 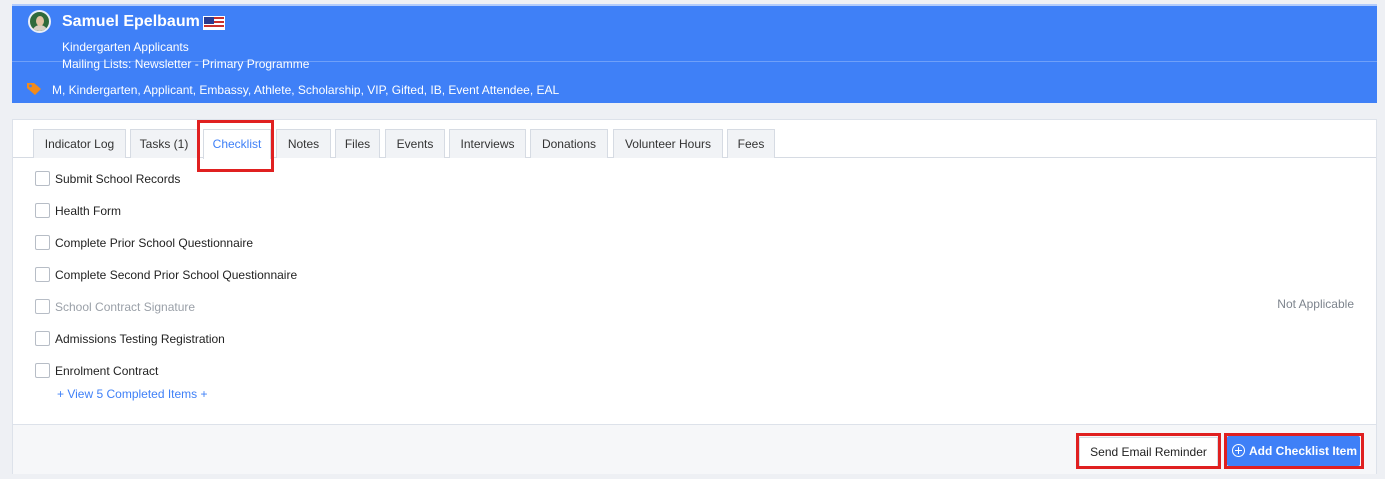 I want to click on tab-files: Files, so click(x=357, y=143).